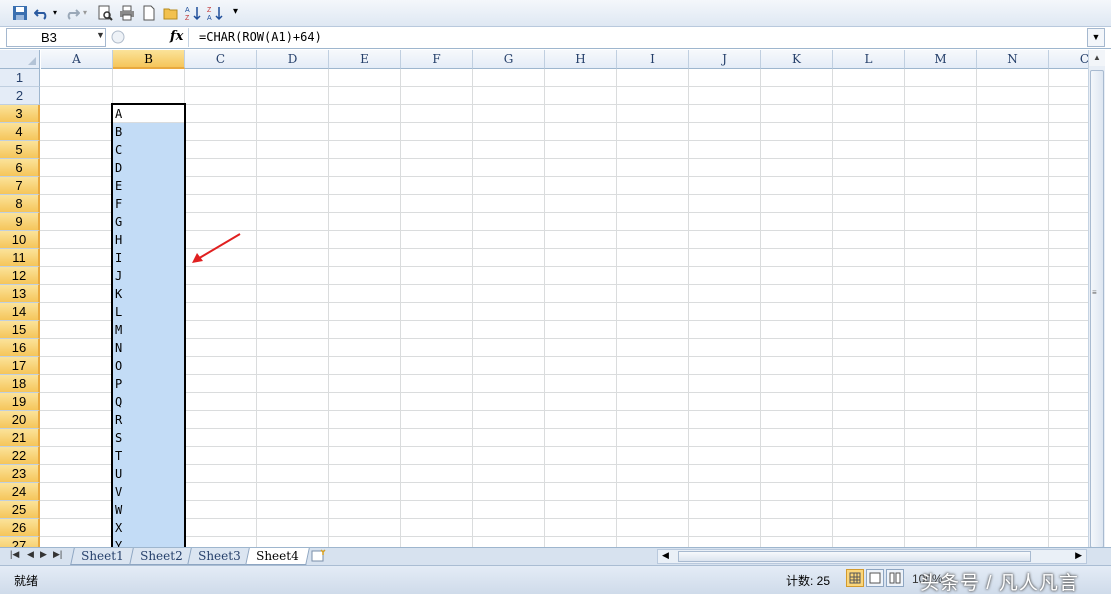 This screenshot has height=595, width=1111. I want to click on cell-b23: U, so click(148, 474).